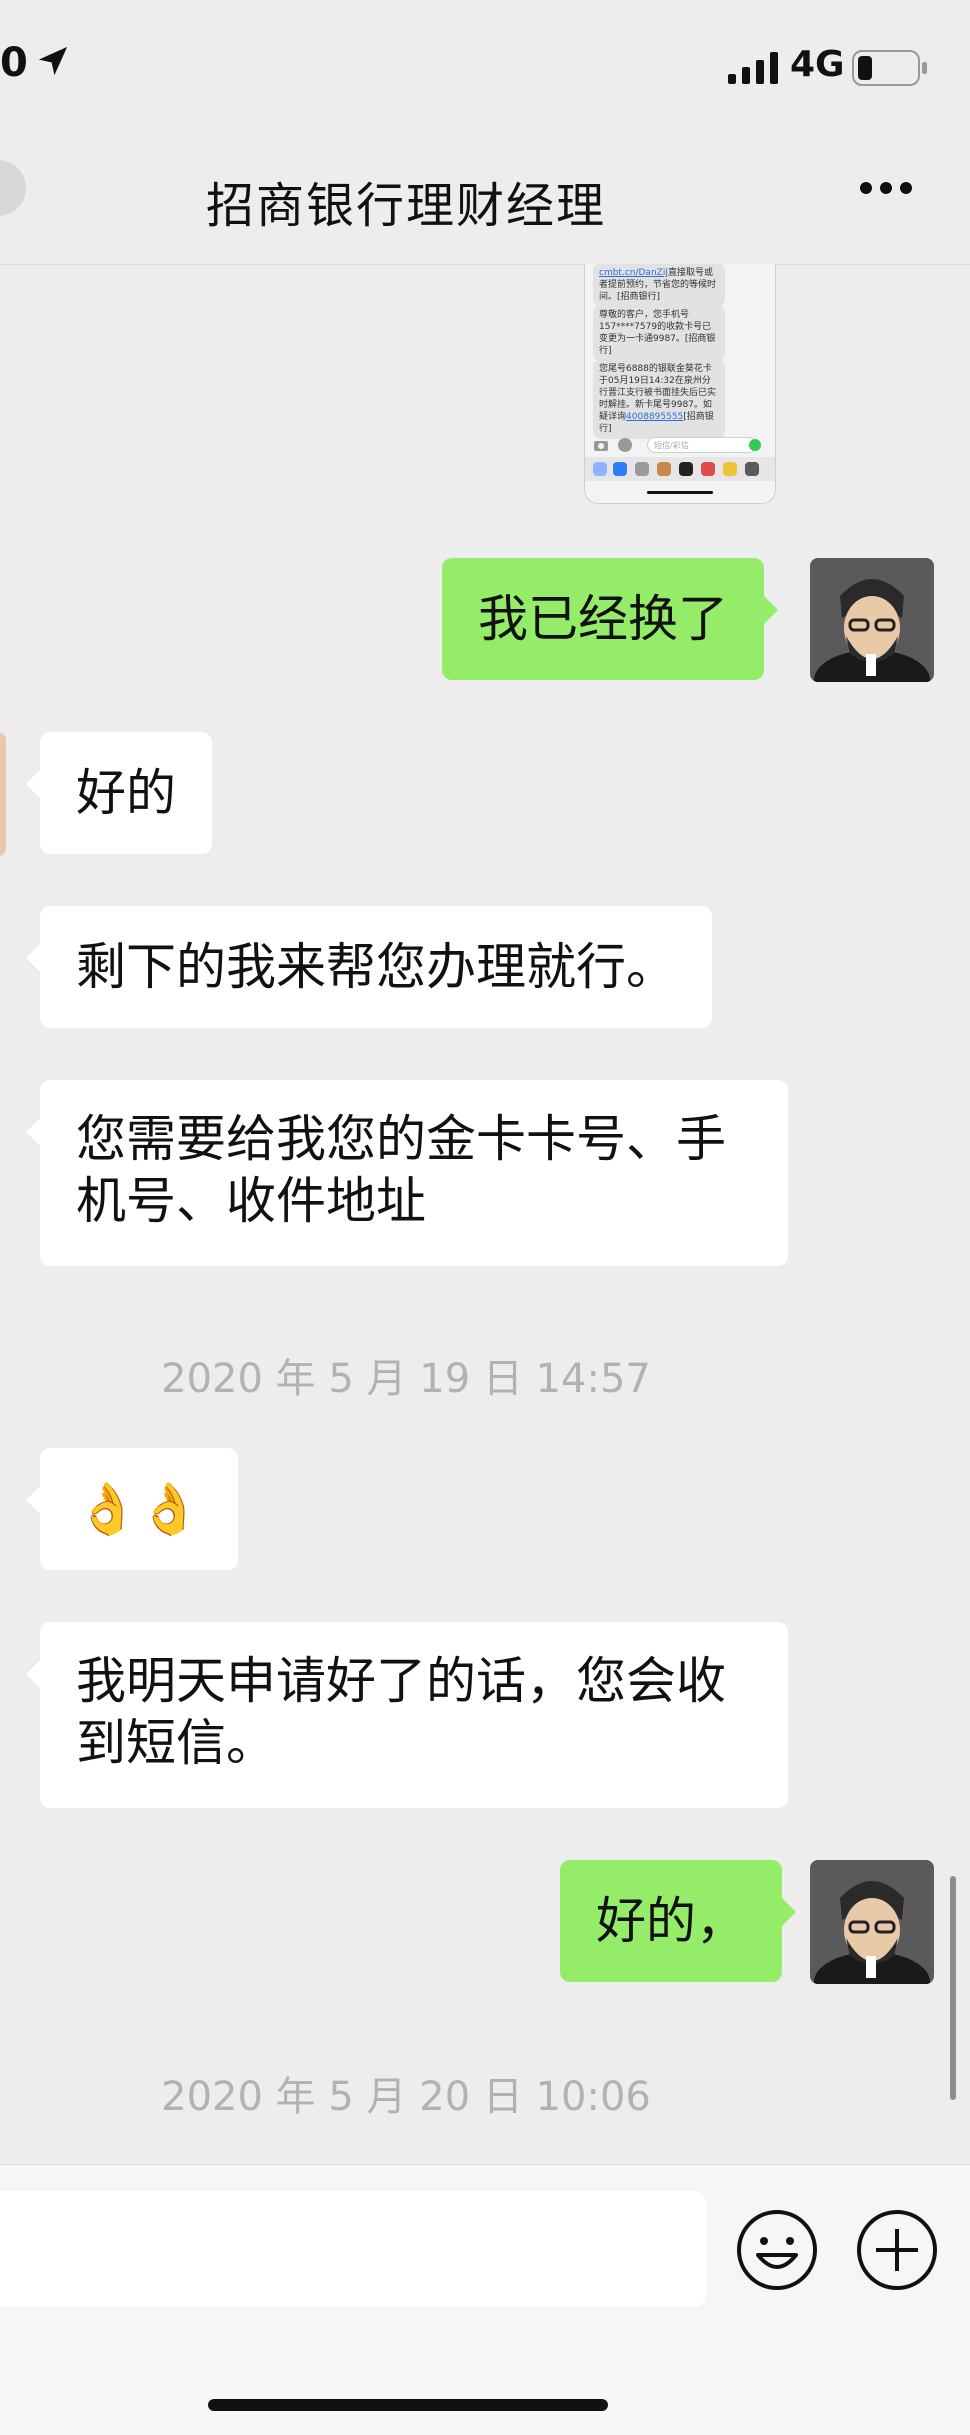 The image size is (970, 2435). What do you see at coordinates (897, 2250) in the screenshot?
I see `plus-circle-icon` at bounding box center [897, 2250].